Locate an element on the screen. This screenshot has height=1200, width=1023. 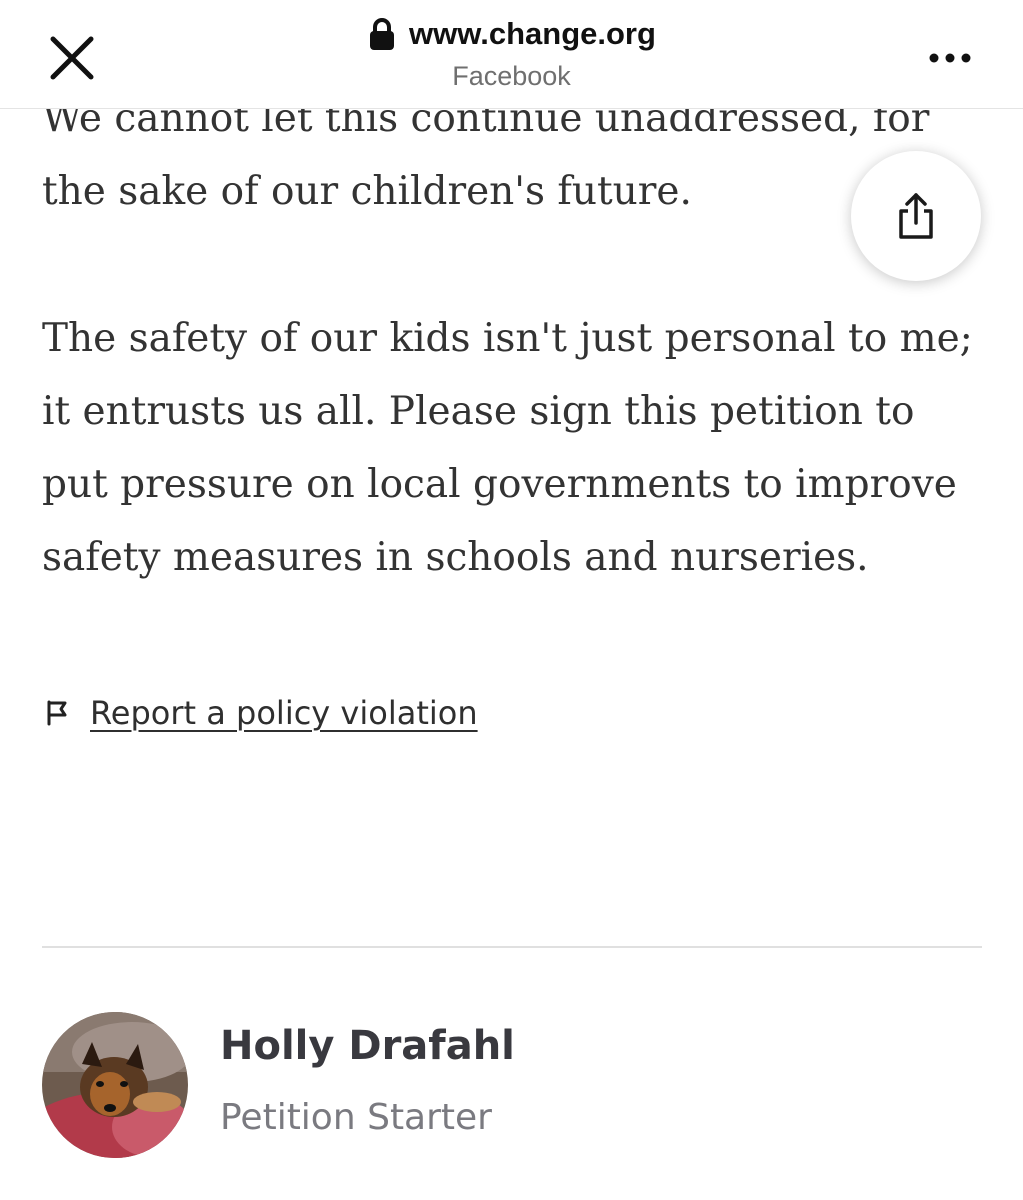
lock-icon is located at coordinates (382, 34).